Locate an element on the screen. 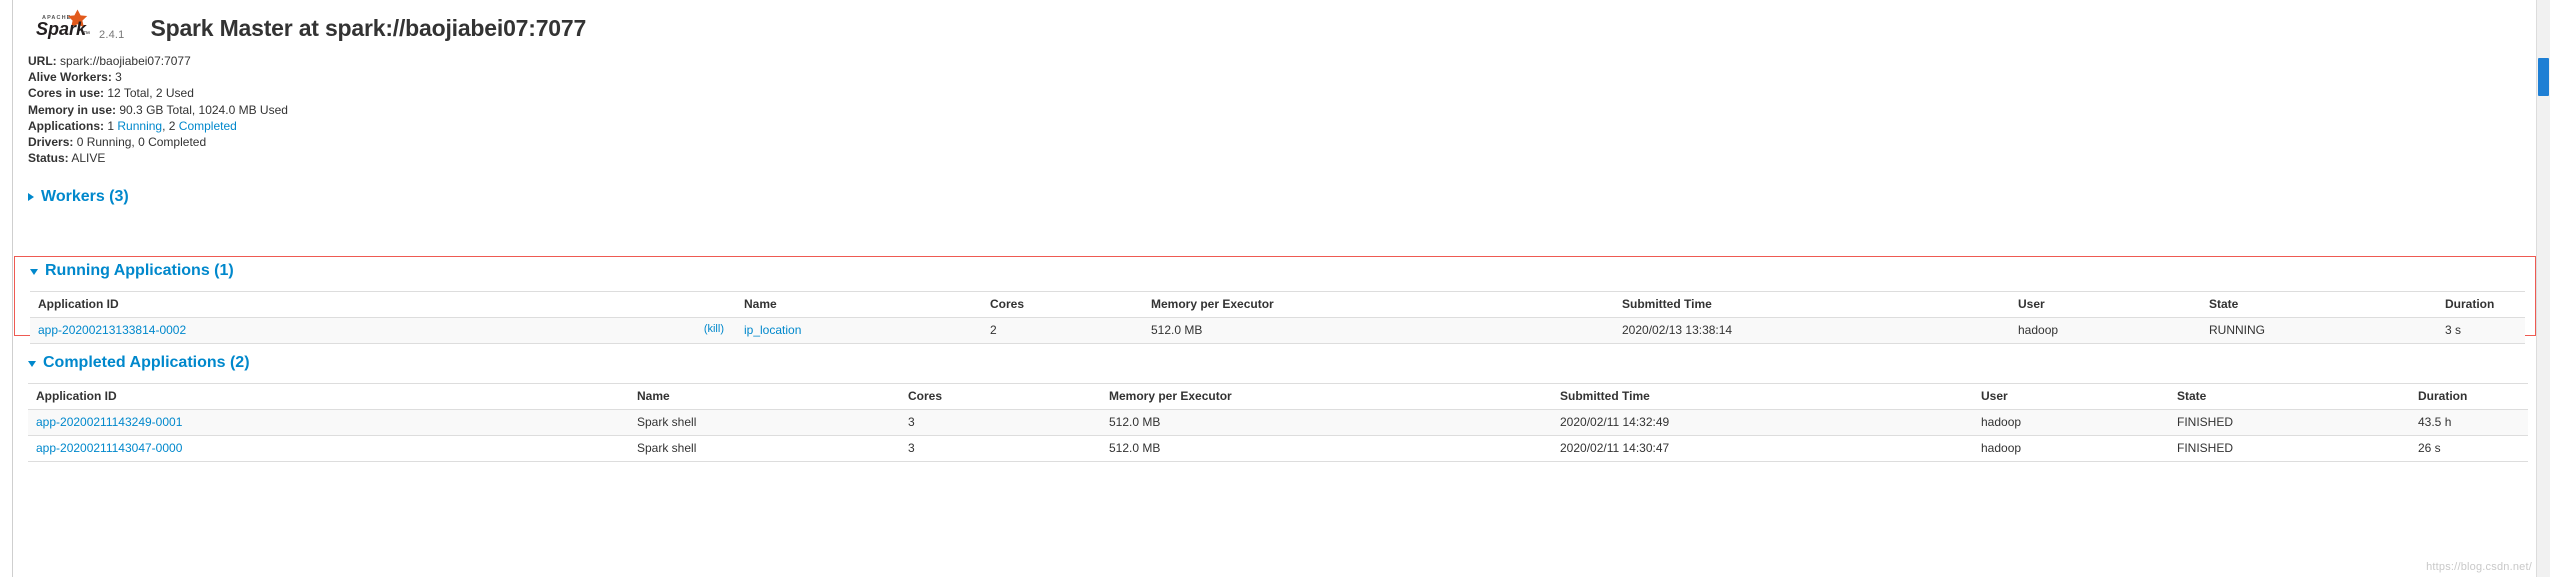  completed-cell-application-id: app-20200211143249-0001 is located at coordinates (328, 422).